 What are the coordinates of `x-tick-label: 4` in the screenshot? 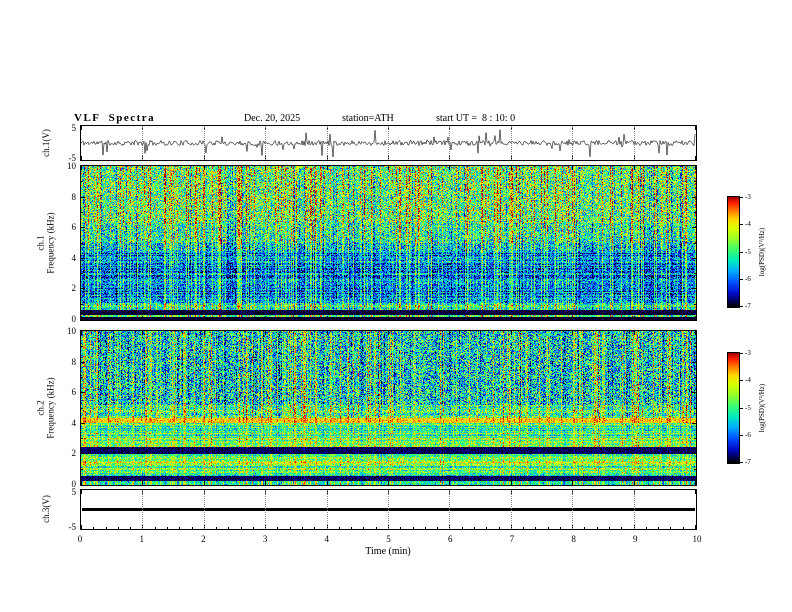 It's located at (327, 539).